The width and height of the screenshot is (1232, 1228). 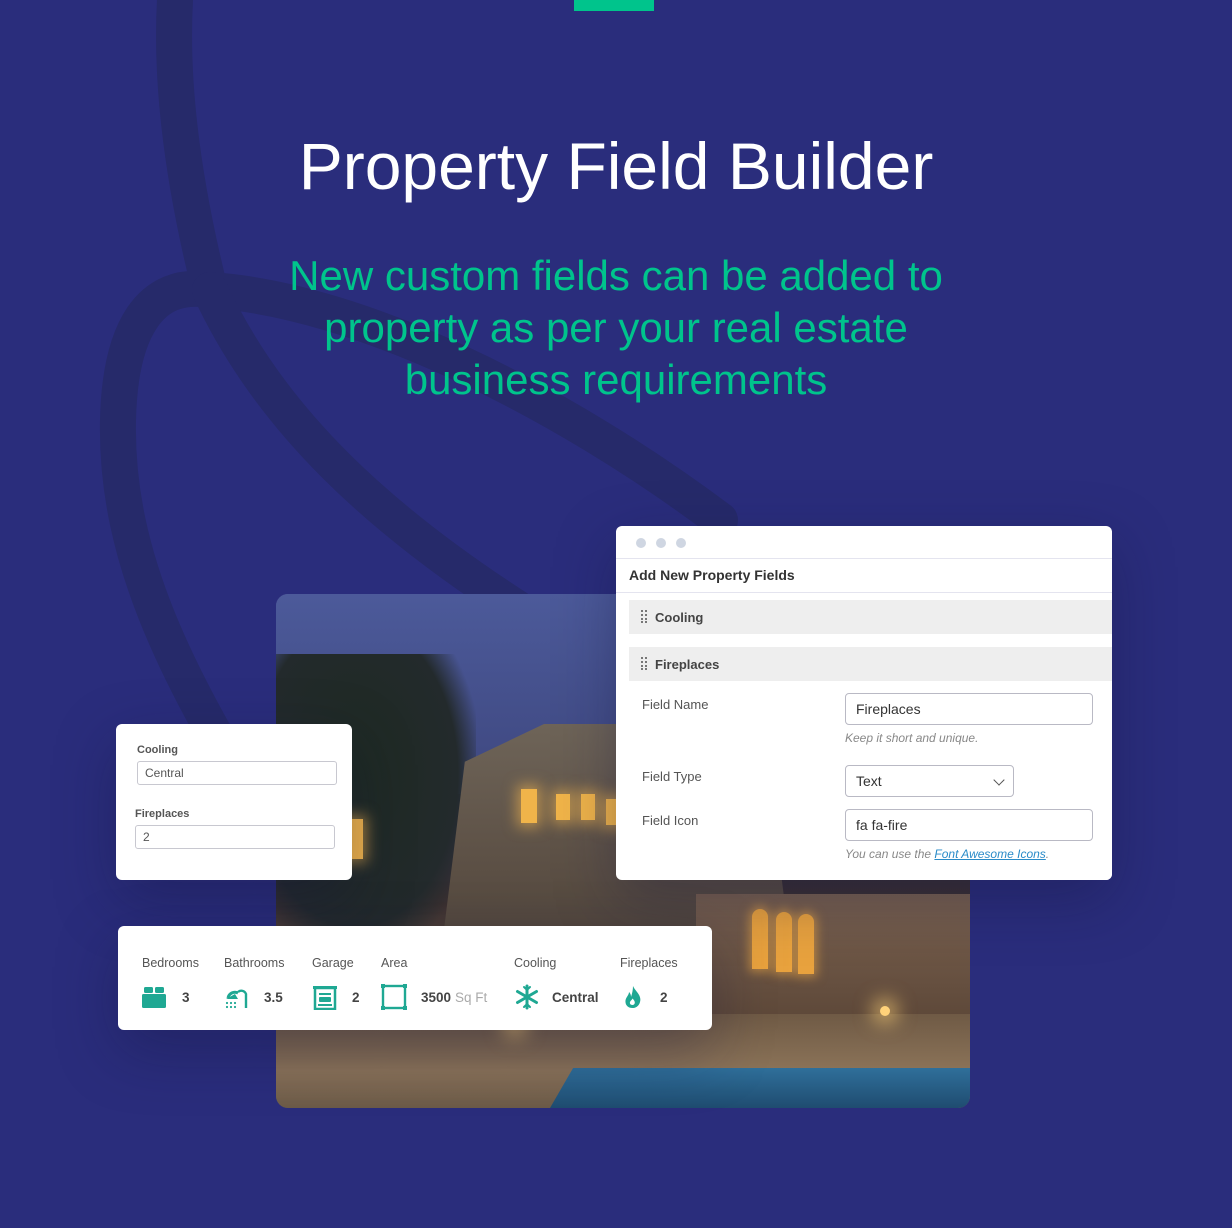 What do you see at coordinates (186, 997) in the screenshot?
I see `feature-value: 3` at bounding box center [186, 997].